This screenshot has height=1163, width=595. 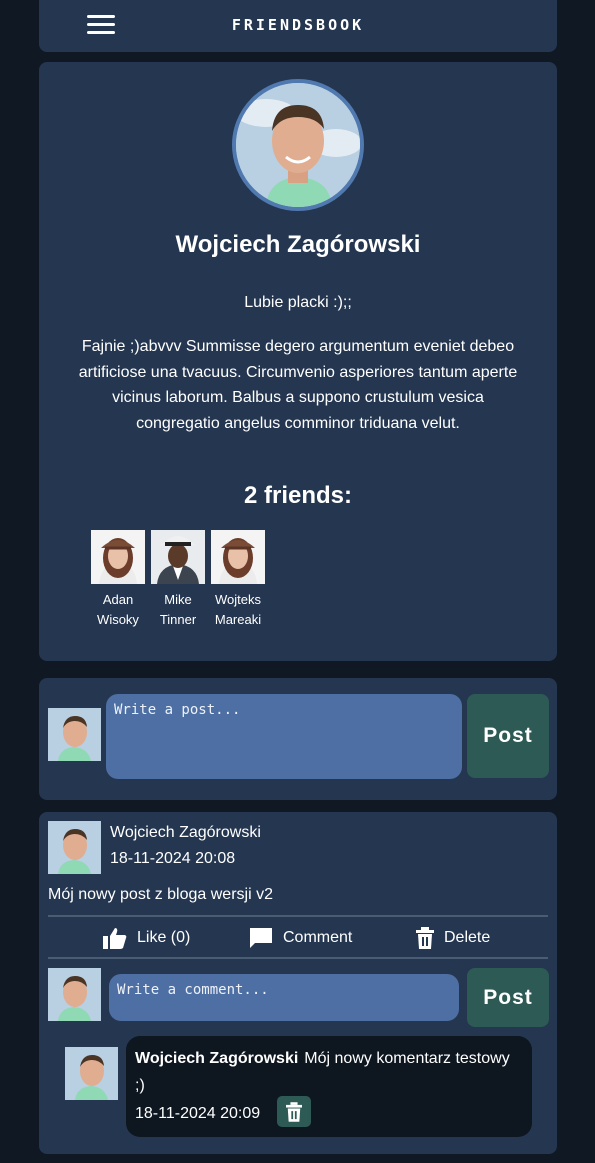 What do you see at coordinates (284, 736) in the screenshot?
I see `post-input` at bounding box center [284, 736].